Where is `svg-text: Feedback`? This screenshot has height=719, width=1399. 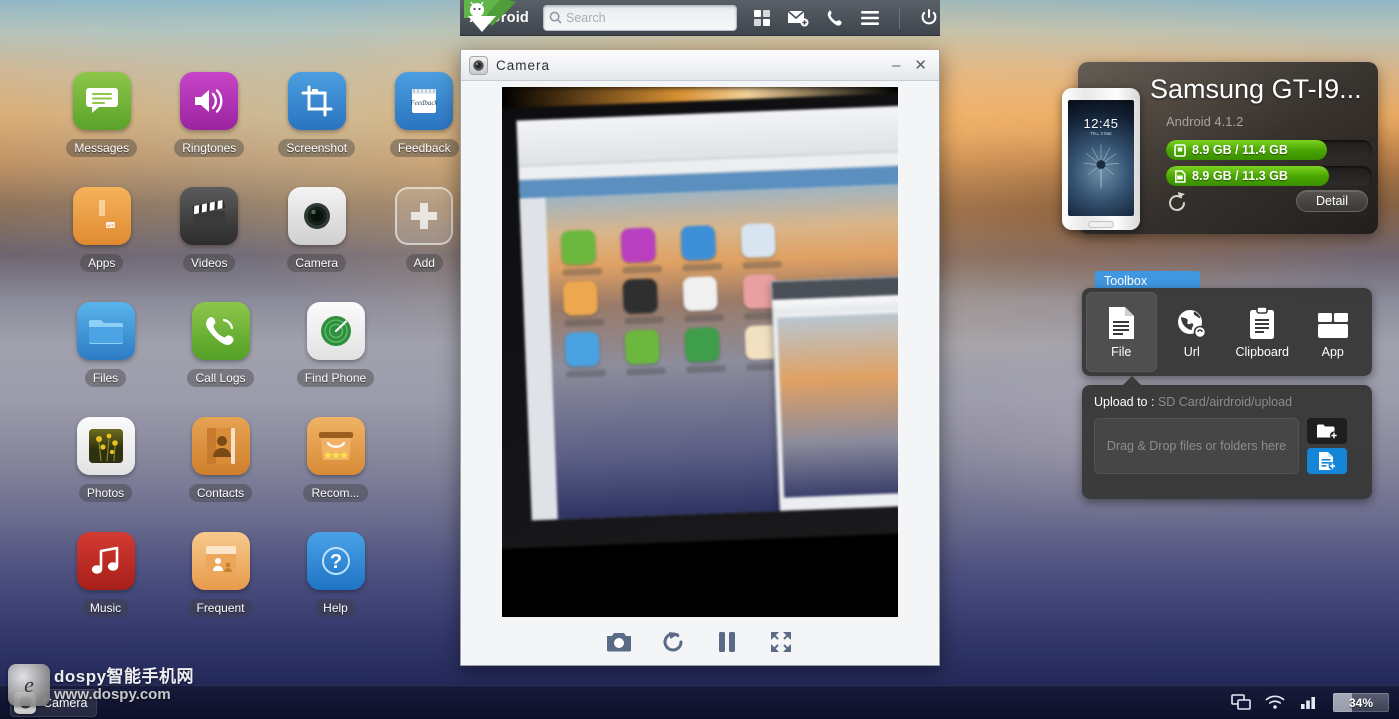
svg-text: Feedback is located at coordinates (424, 103).